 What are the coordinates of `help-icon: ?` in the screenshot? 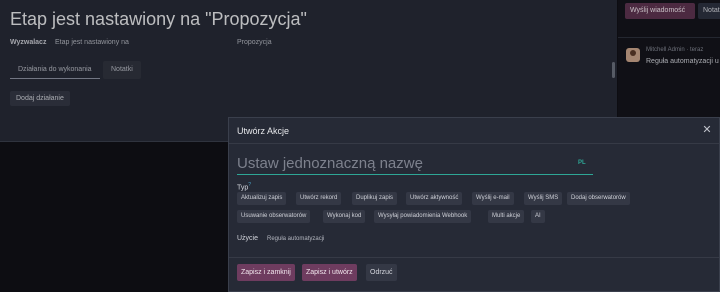 It's located at (249, 185).